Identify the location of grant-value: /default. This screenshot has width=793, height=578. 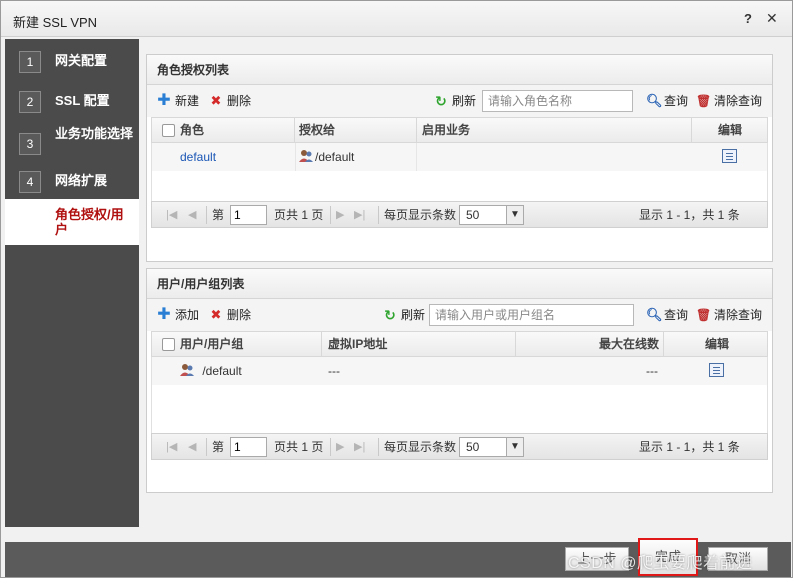
(335, 157).